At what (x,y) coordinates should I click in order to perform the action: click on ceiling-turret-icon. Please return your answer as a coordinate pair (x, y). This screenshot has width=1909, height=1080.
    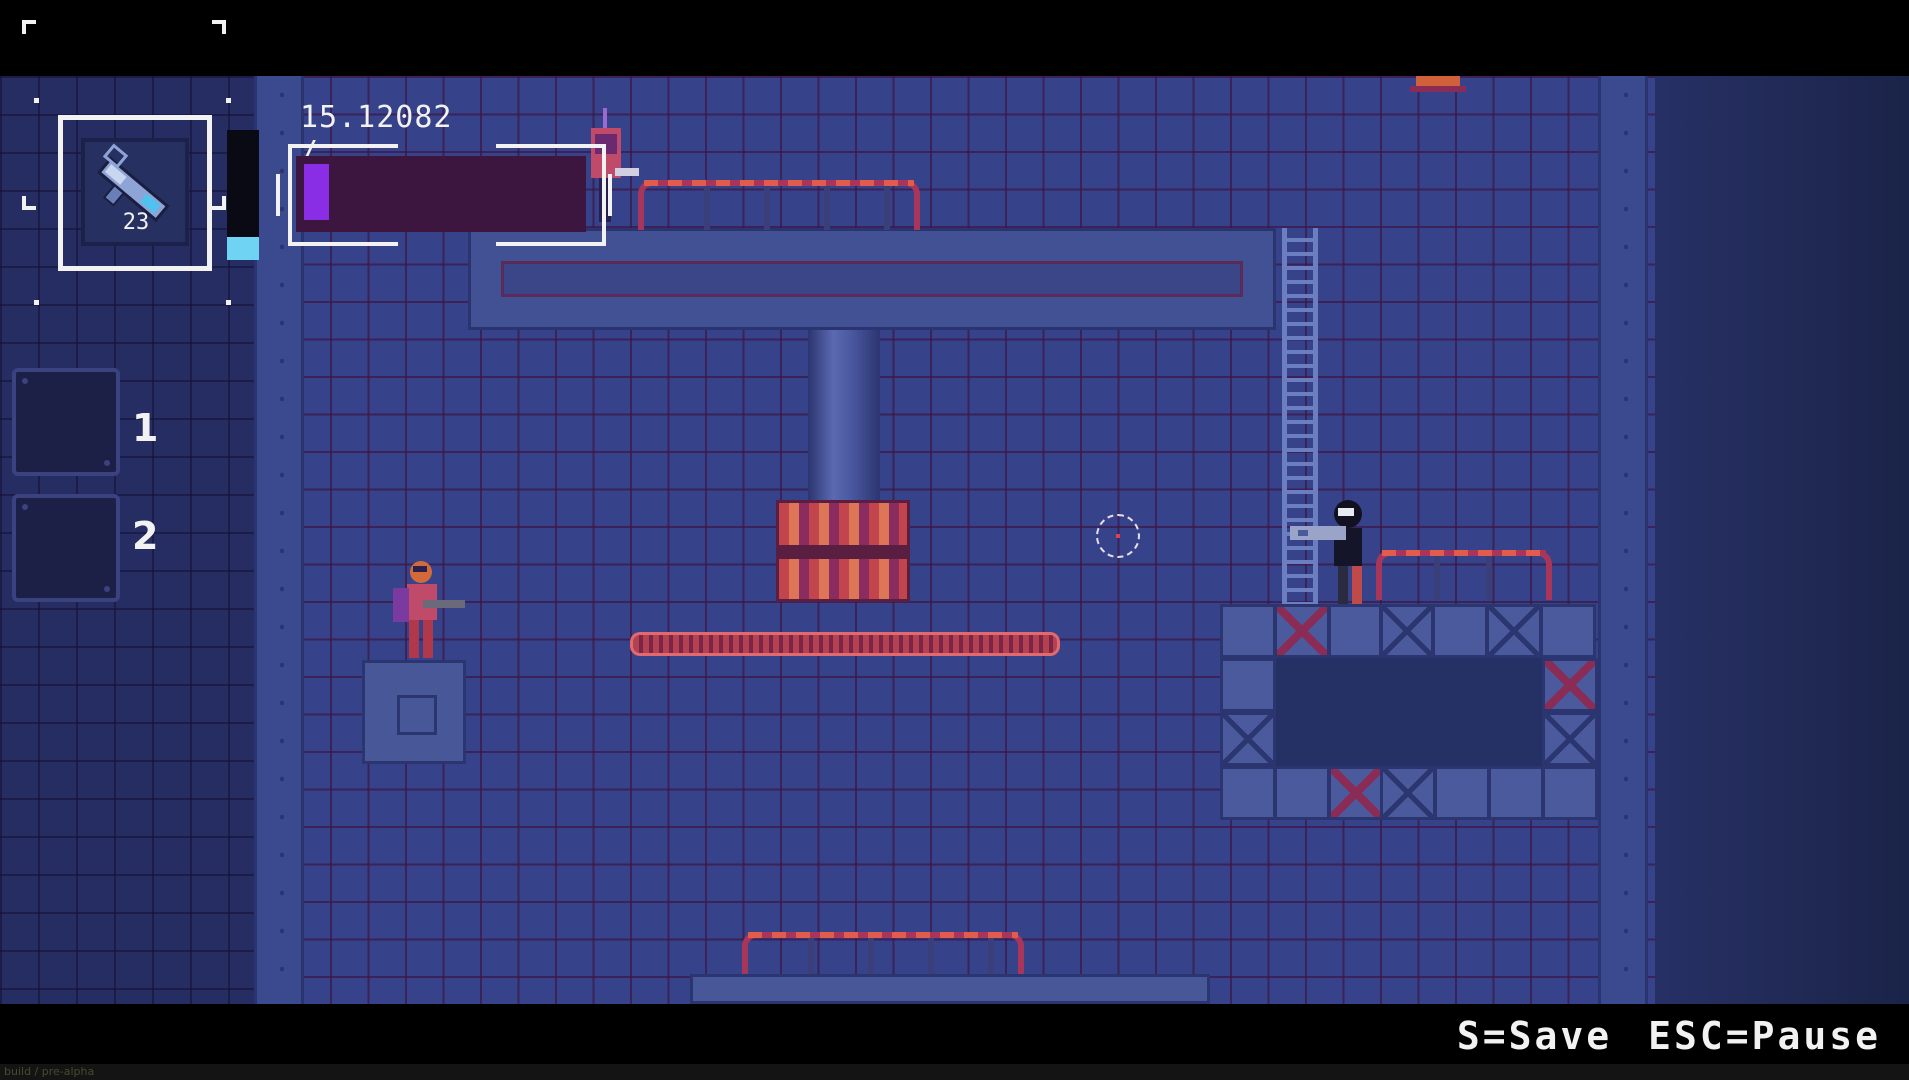
    Looking at the image, I should click on (1438, 84).